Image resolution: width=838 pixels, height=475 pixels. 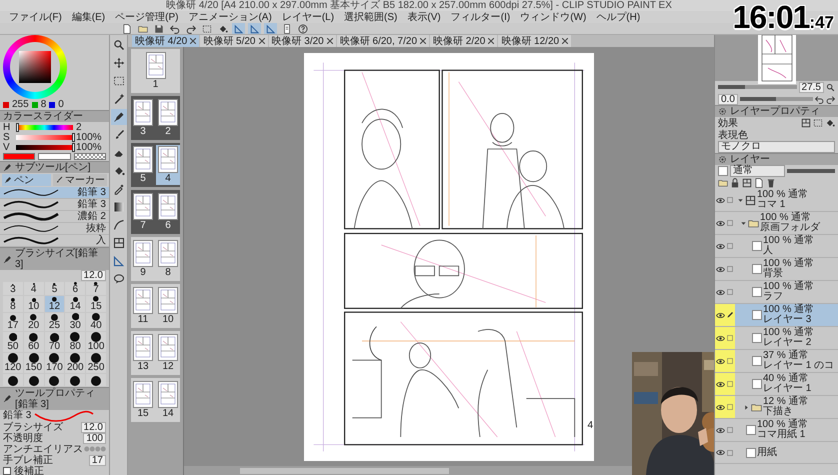 I want to click on page-item: 7, so click(x=143, y=212).